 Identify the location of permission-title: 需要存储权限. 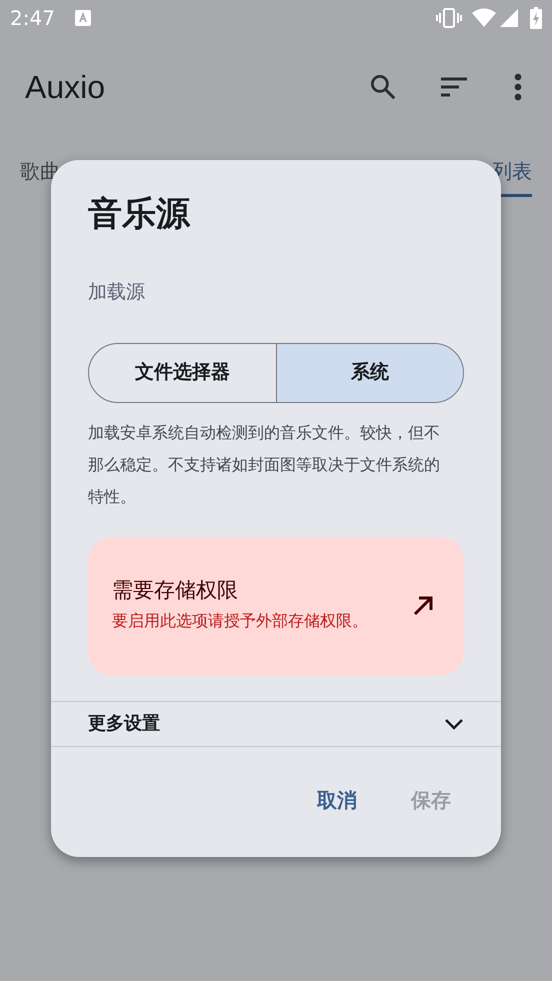
(175, 590).